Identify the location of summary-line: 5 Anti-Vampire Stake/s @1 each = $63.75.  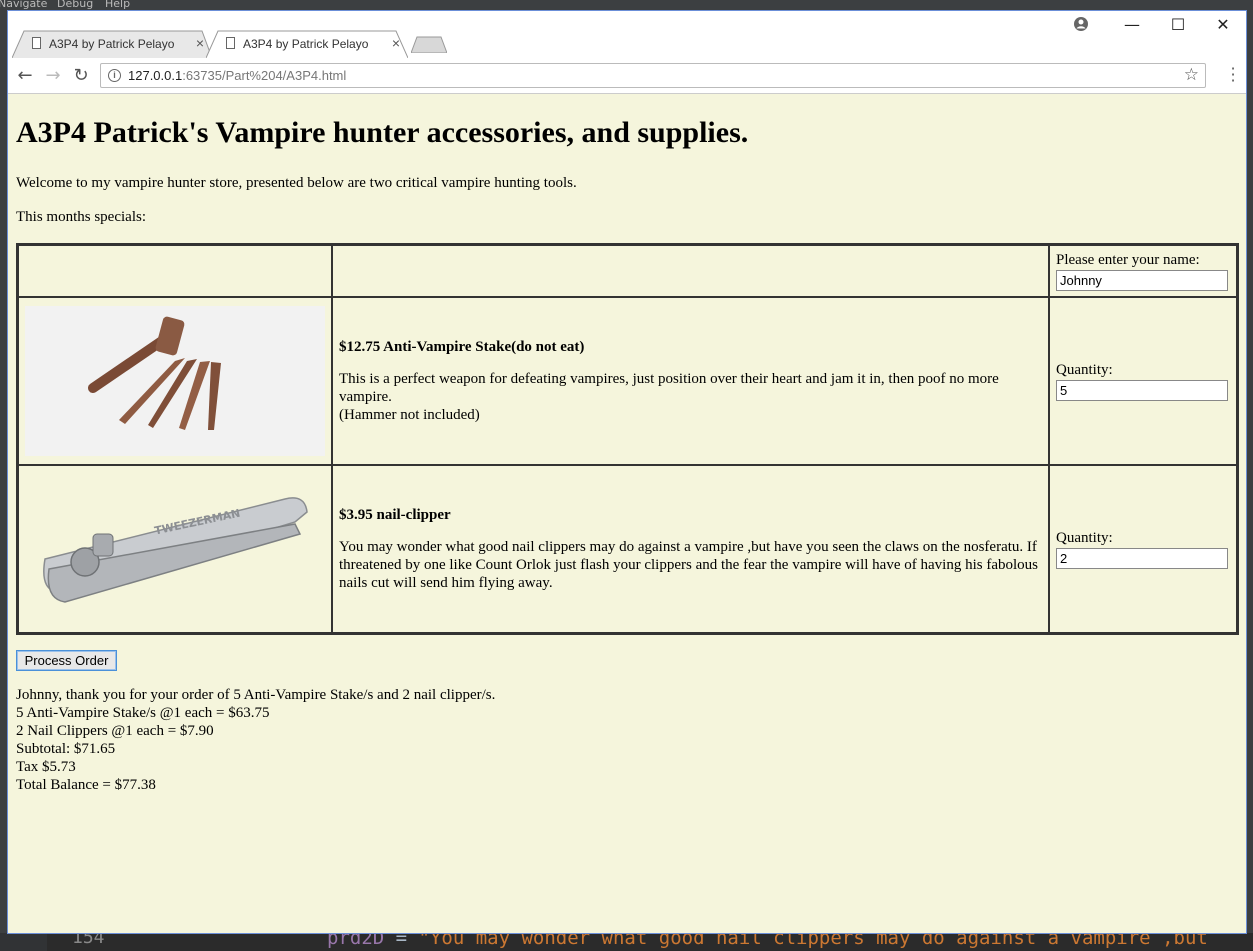
(143, 713).